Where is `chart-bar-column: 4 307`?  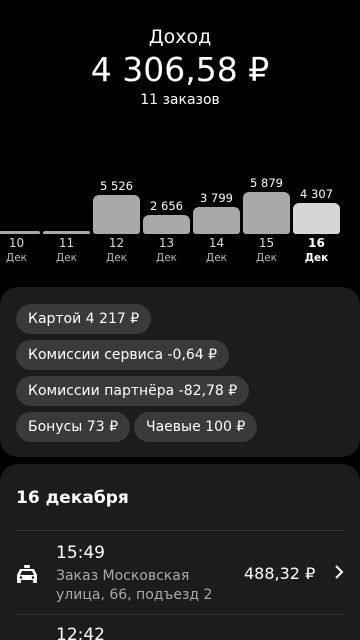
chart-bar-column: 4 307 is located at coordinates (316, 210).